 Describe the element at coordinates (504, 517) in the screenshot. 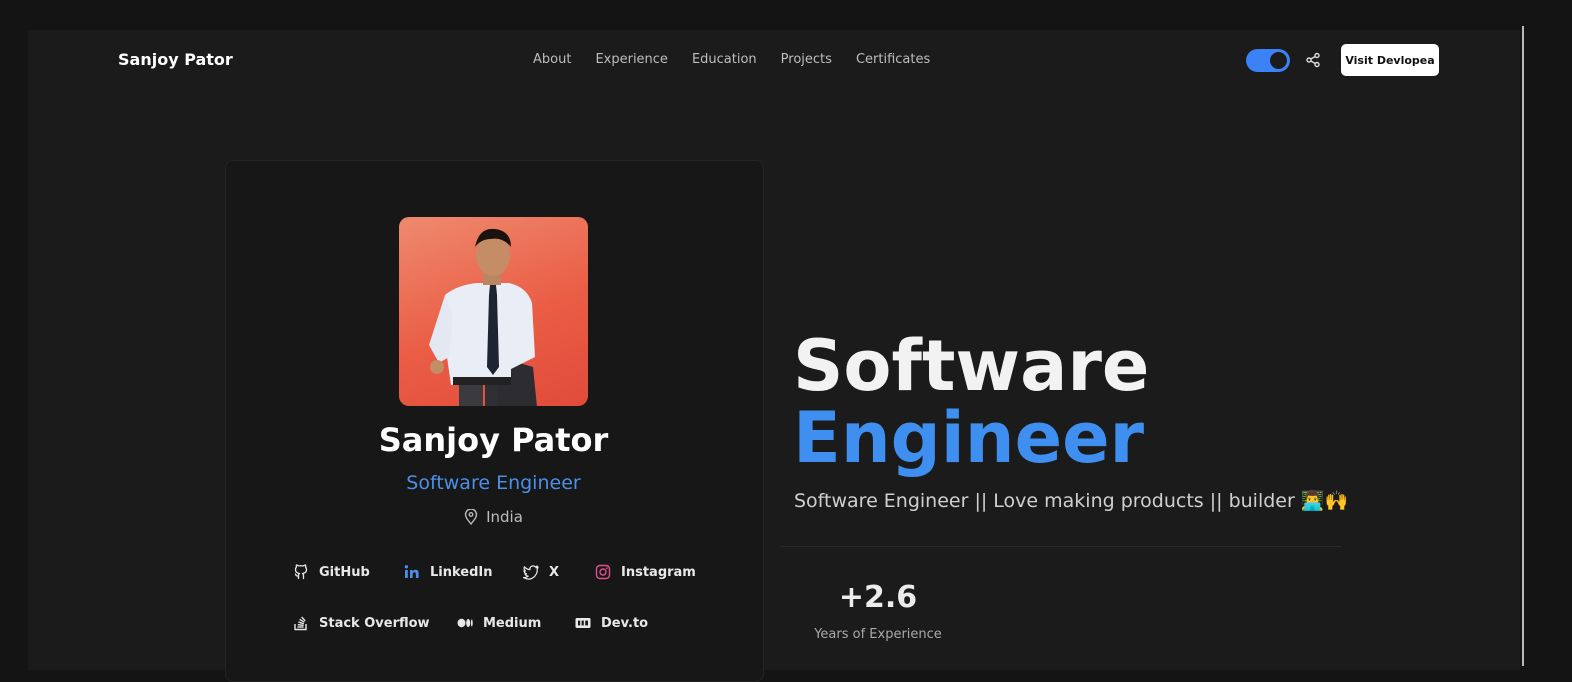

I see `location-text: India` at that location.